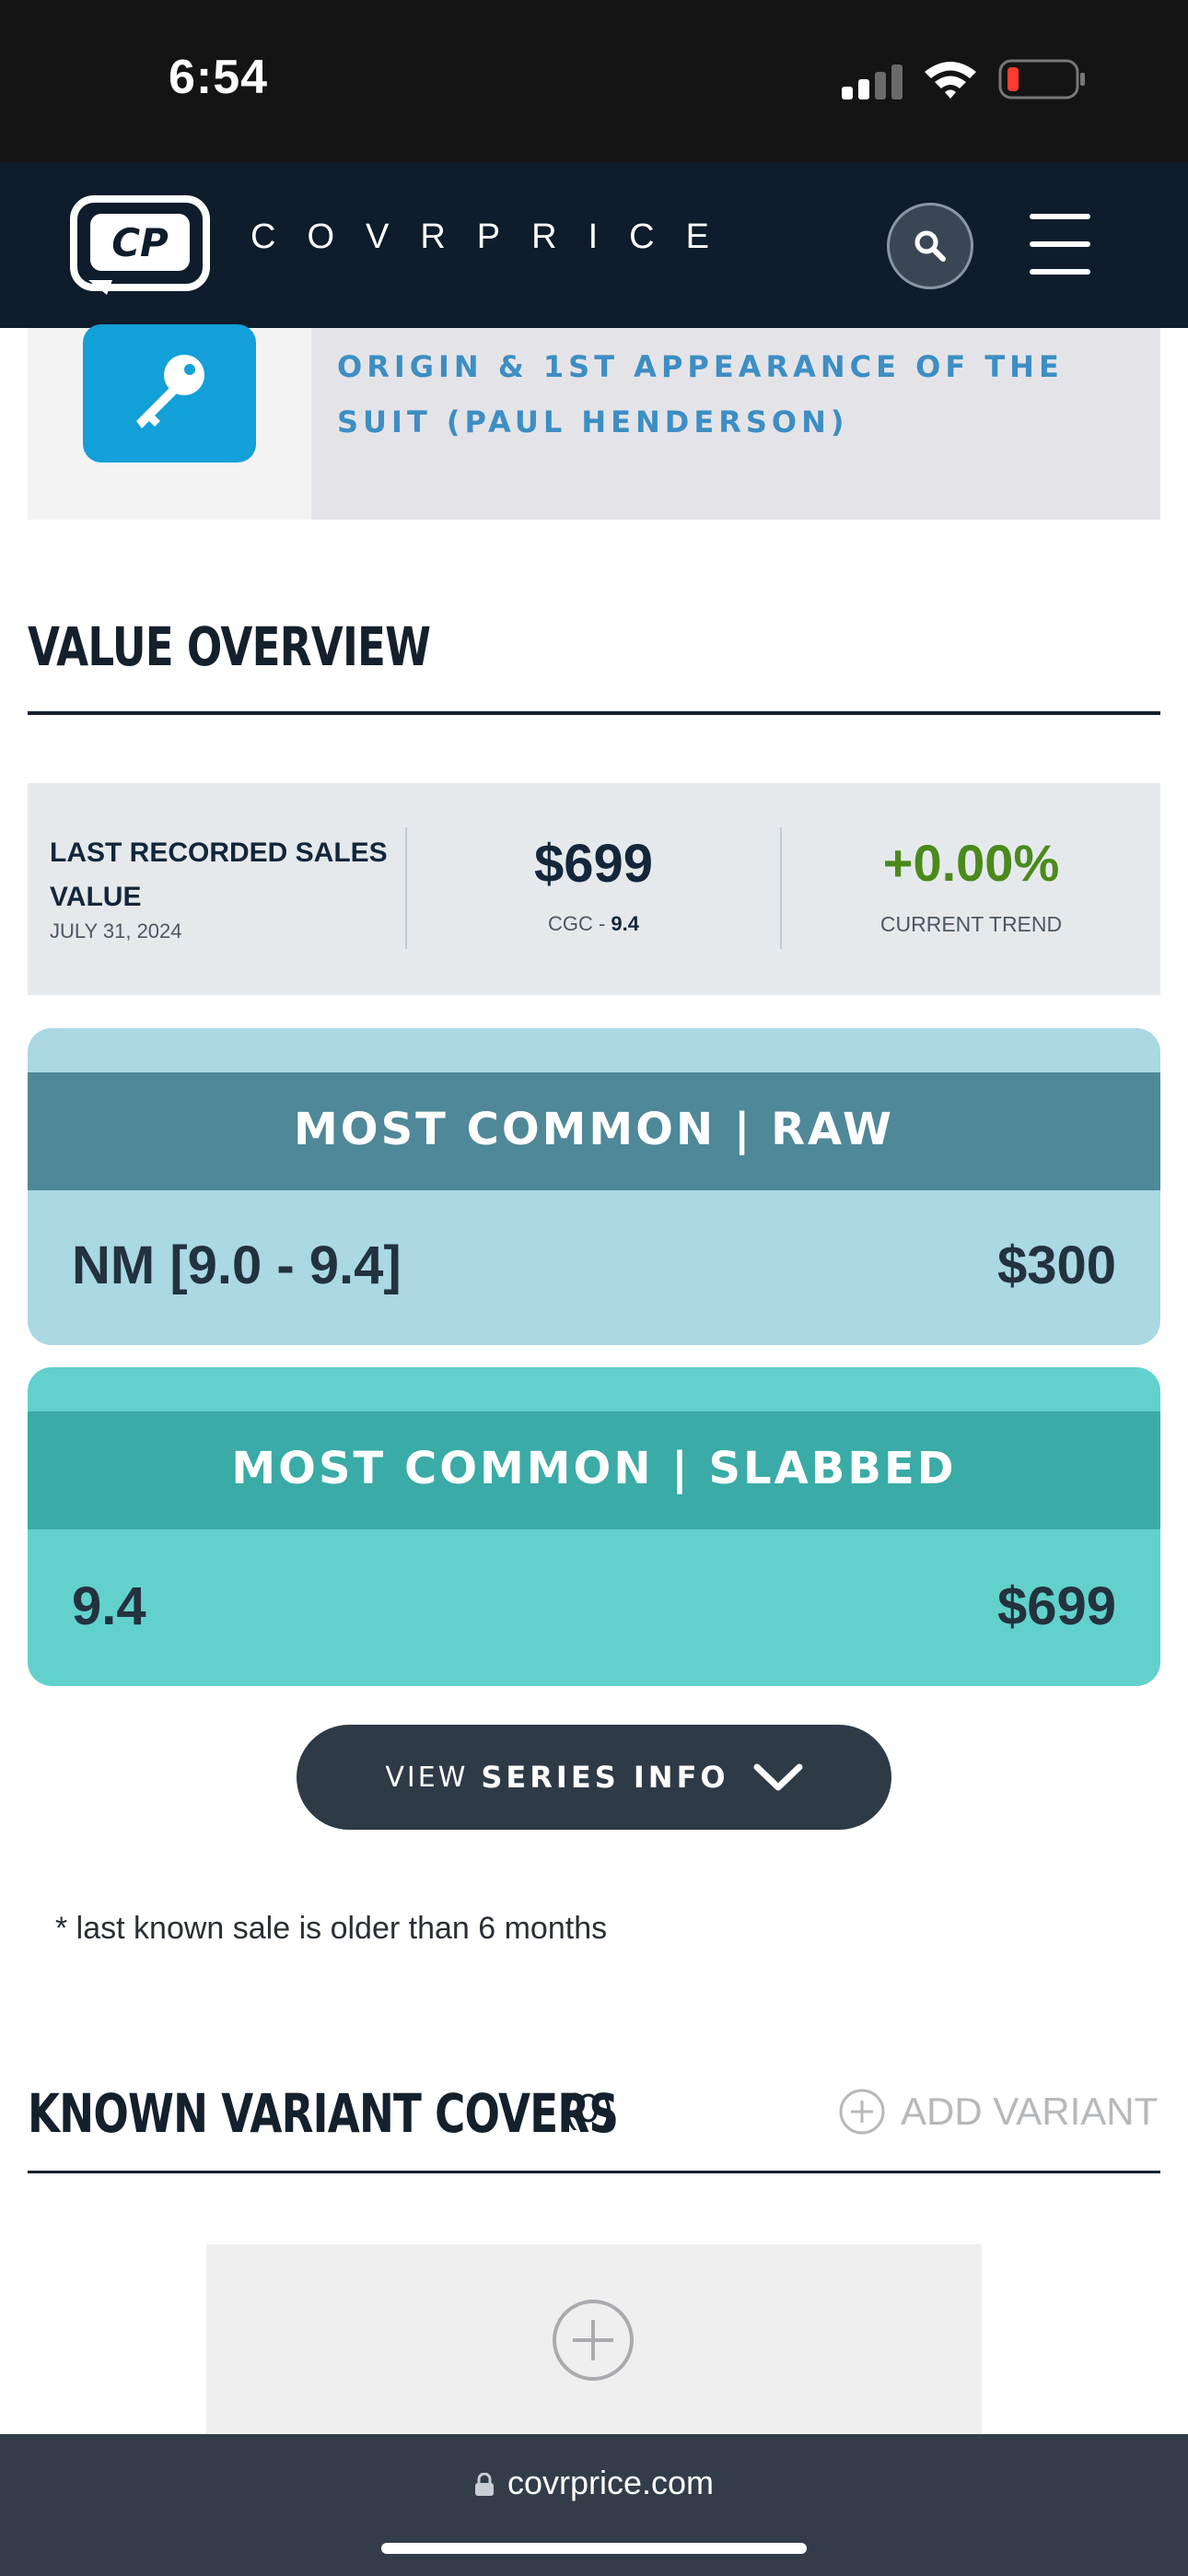  I want to click on key-icon-tile, so click(169, 393).